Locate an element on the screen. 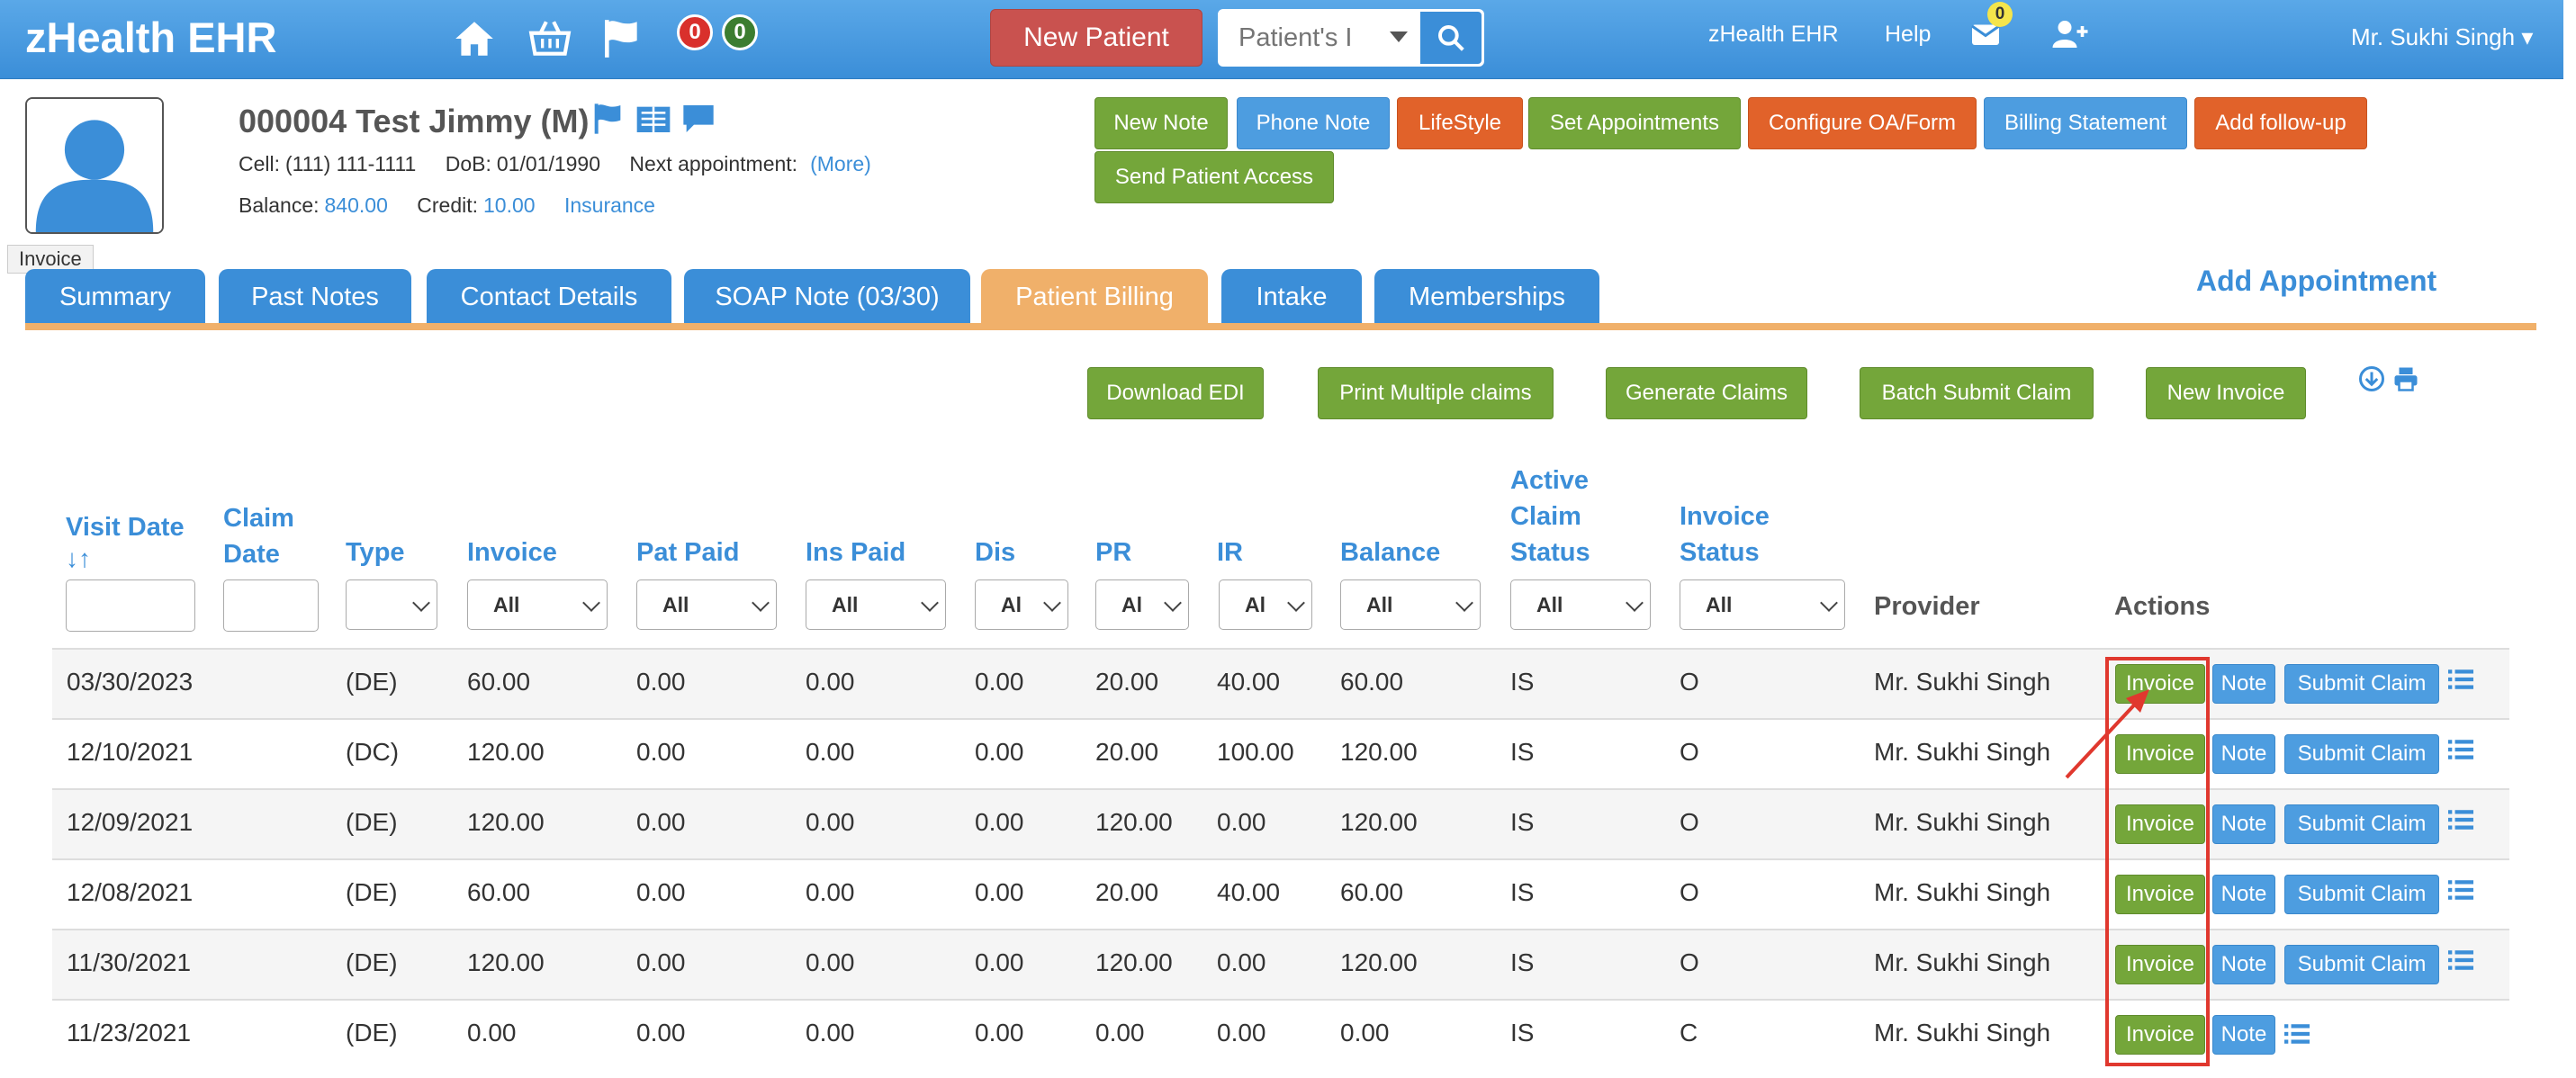 Image resolution: width=2576 pixels, height=1078 pixels. ir-filter-select: Al is located at coordinates (1265, 604).